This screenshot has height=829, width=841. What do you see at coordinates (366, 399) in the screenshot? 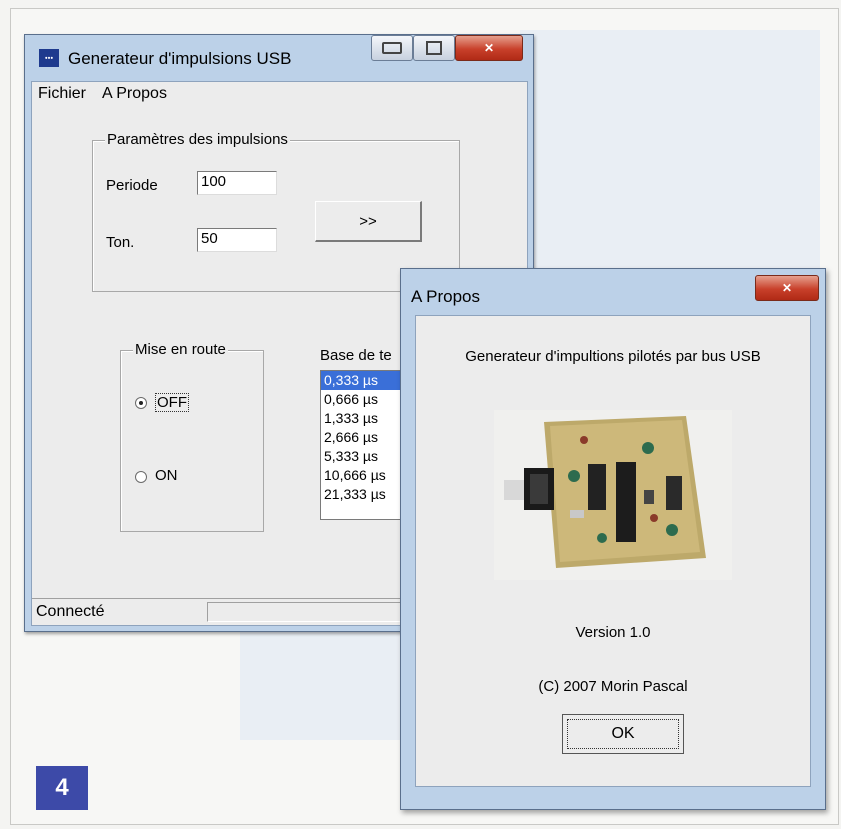
I see `list-item: 0,666 µs` at bounding box center [366, 399].